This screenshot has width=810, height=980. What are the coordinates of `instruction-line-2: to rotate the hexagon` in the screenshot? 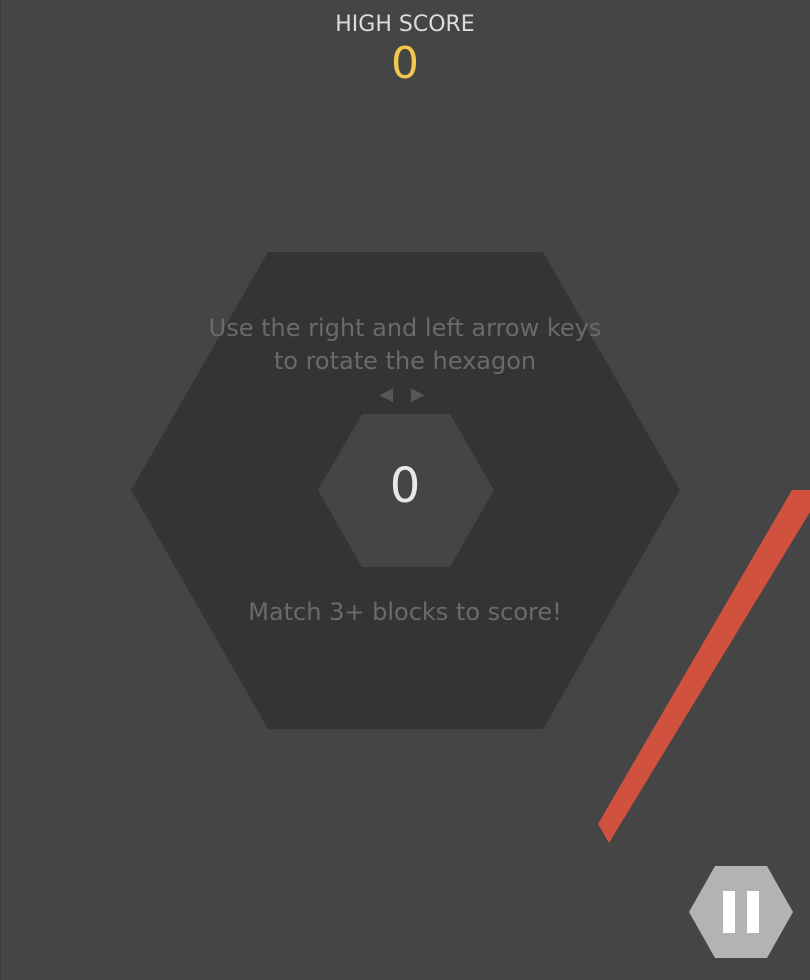 It's located at (405, 361).